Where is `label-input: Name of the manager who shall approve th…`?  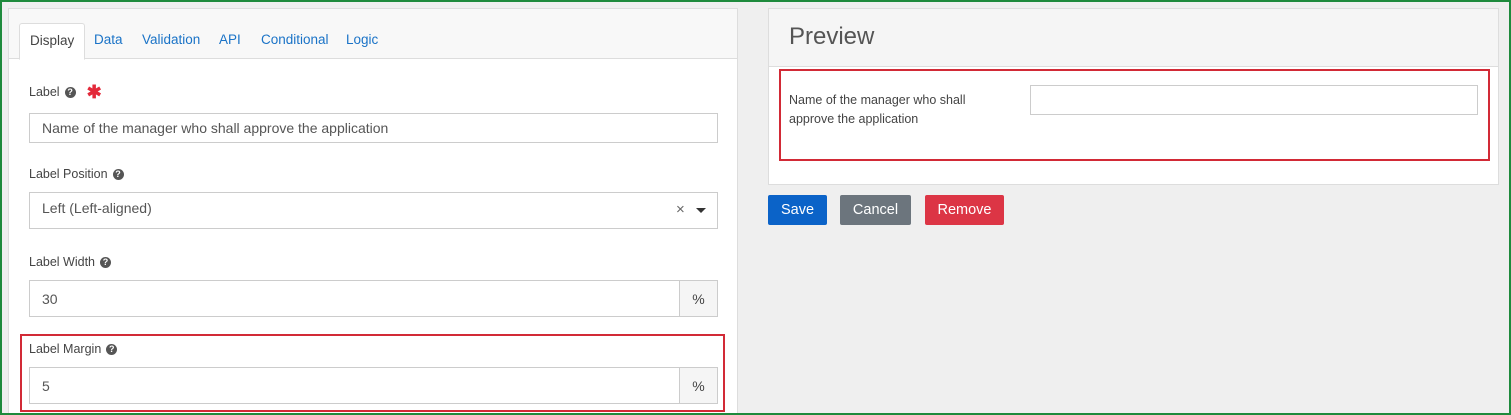 label-input: Name of the manager who shall approve th… is located at coordinates (373, 128).